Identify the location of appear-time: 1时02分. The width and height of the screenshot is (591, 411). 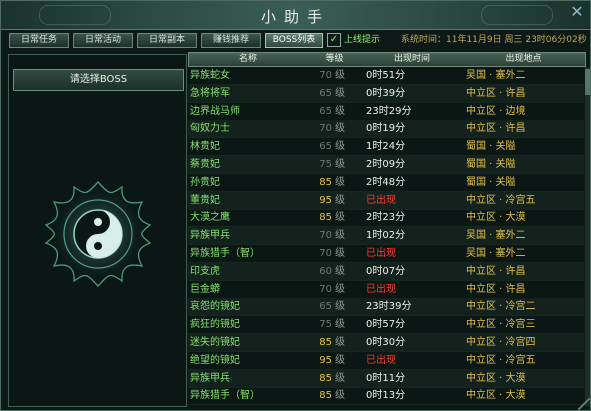
(386, 236).